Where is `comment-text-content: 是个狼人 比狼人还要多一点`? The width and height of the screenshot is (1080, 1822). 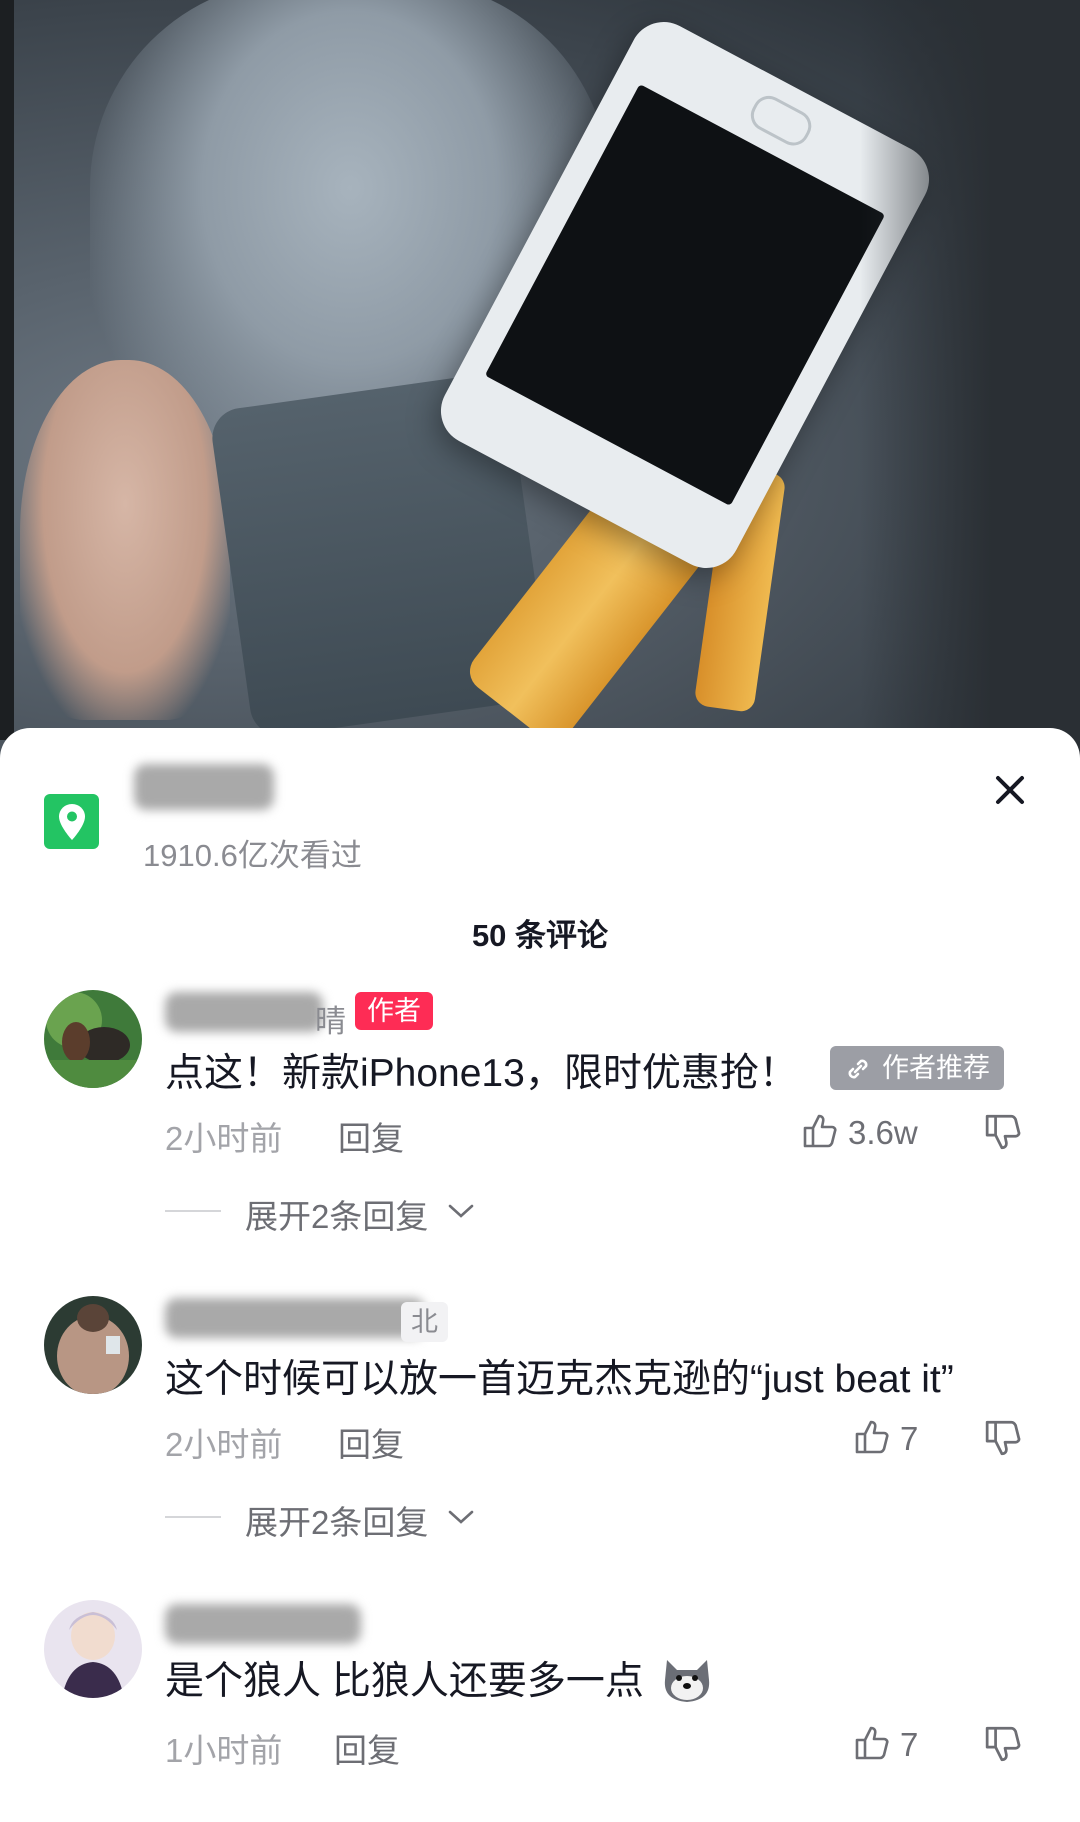
comment-text-content: 是个狼人 比狼人还要多一点 is located at coordinates (404, 1681).